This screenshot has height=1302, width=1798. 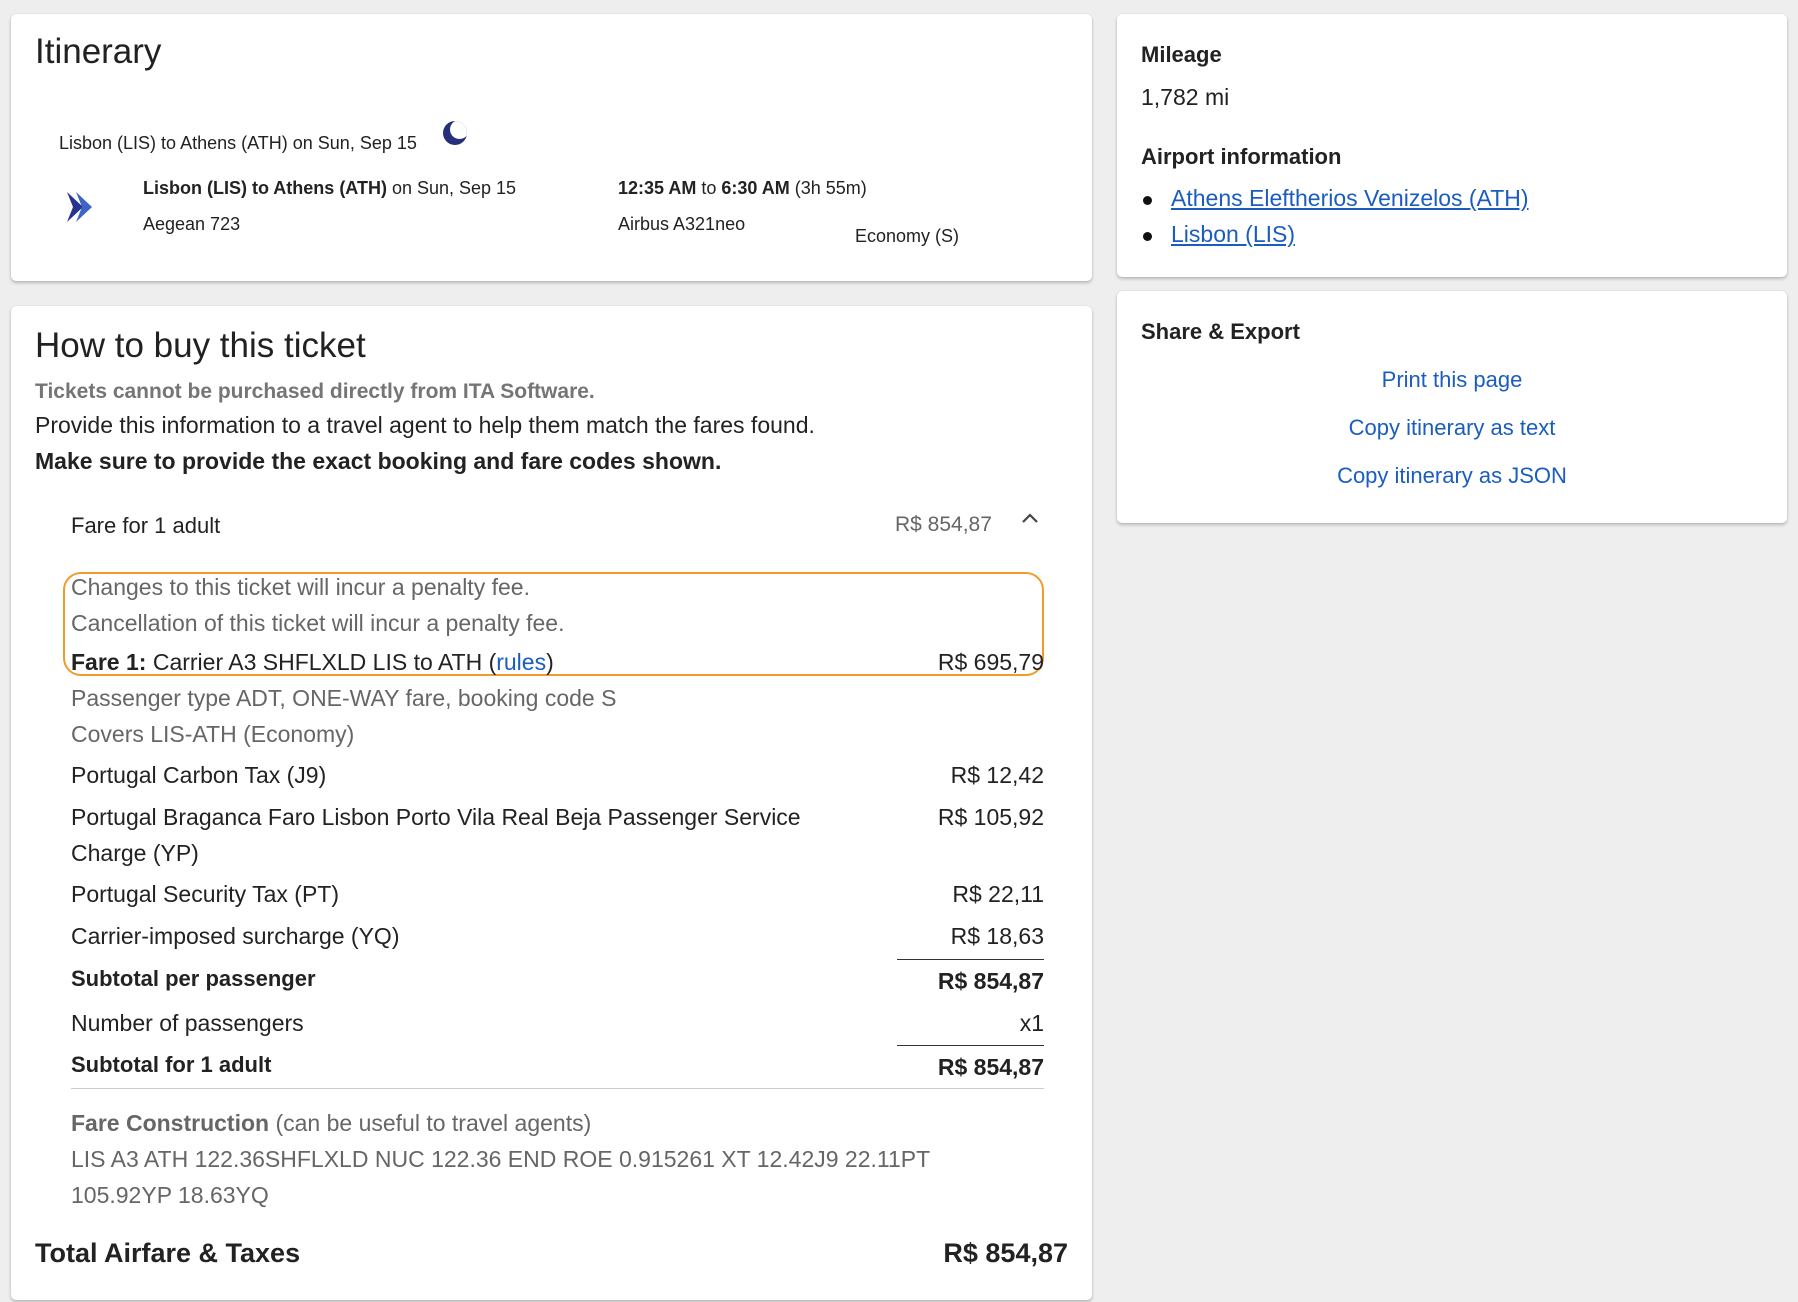 I want to click on total-airfare-amount: R$ 854,87, so click(x=1005, y=1253).